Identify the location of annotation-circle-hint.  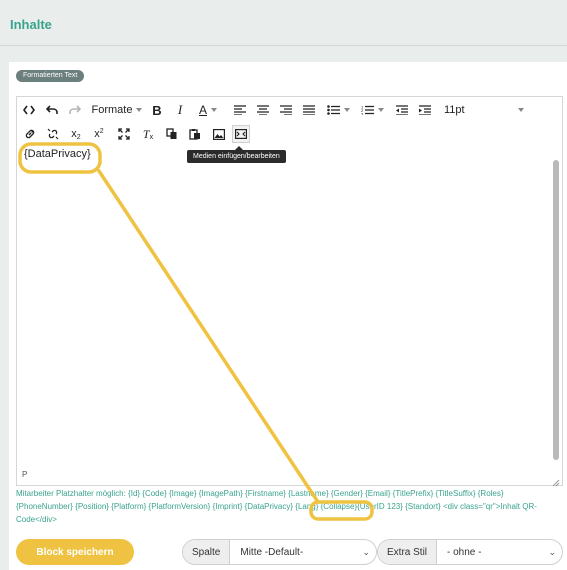
(341, 510).